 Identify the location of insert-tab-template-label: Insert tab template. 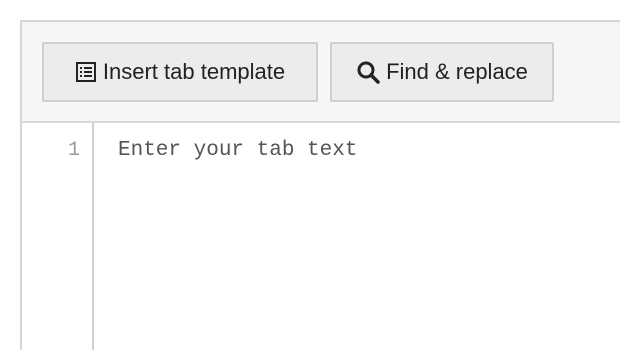
(194, 71).